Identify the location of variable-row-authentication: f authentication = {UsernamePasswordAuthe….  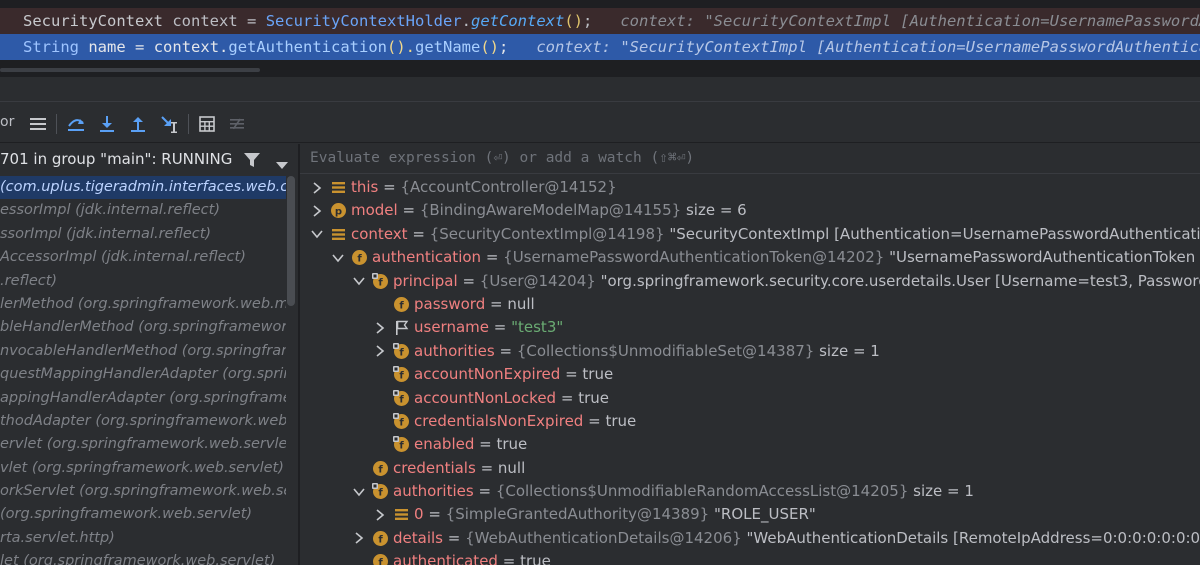
(750, 257).